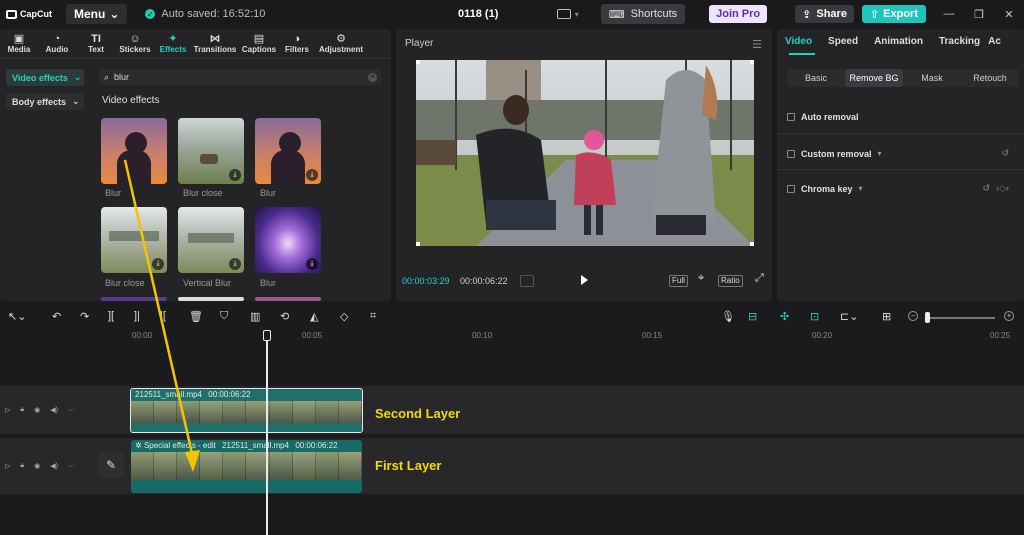 Image resolution: width=1024 pixels, height=535 pixels. I want to click on arrow-head, so click(192, 461).